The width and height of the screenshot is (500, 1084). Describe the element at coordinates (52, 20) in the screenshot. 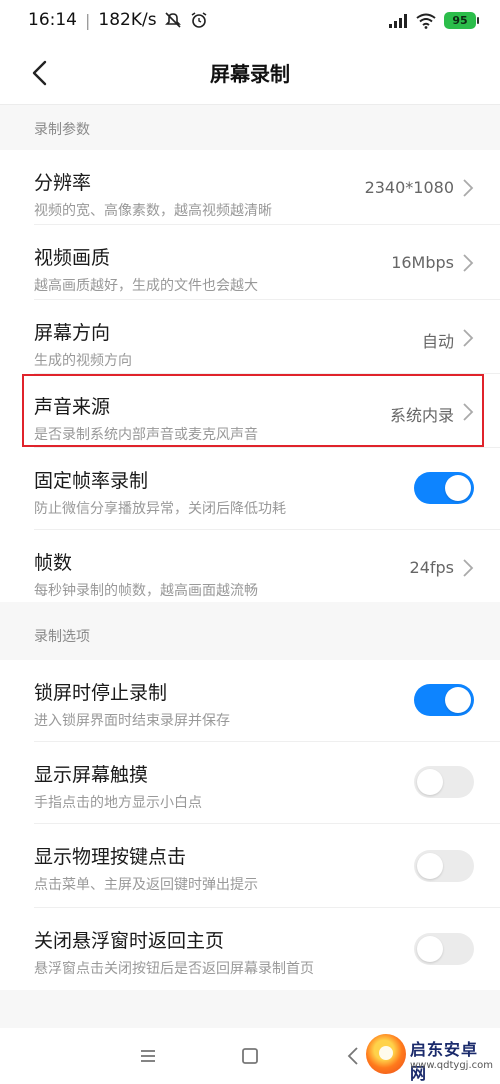

I see `status-time: 16:14` at that location.